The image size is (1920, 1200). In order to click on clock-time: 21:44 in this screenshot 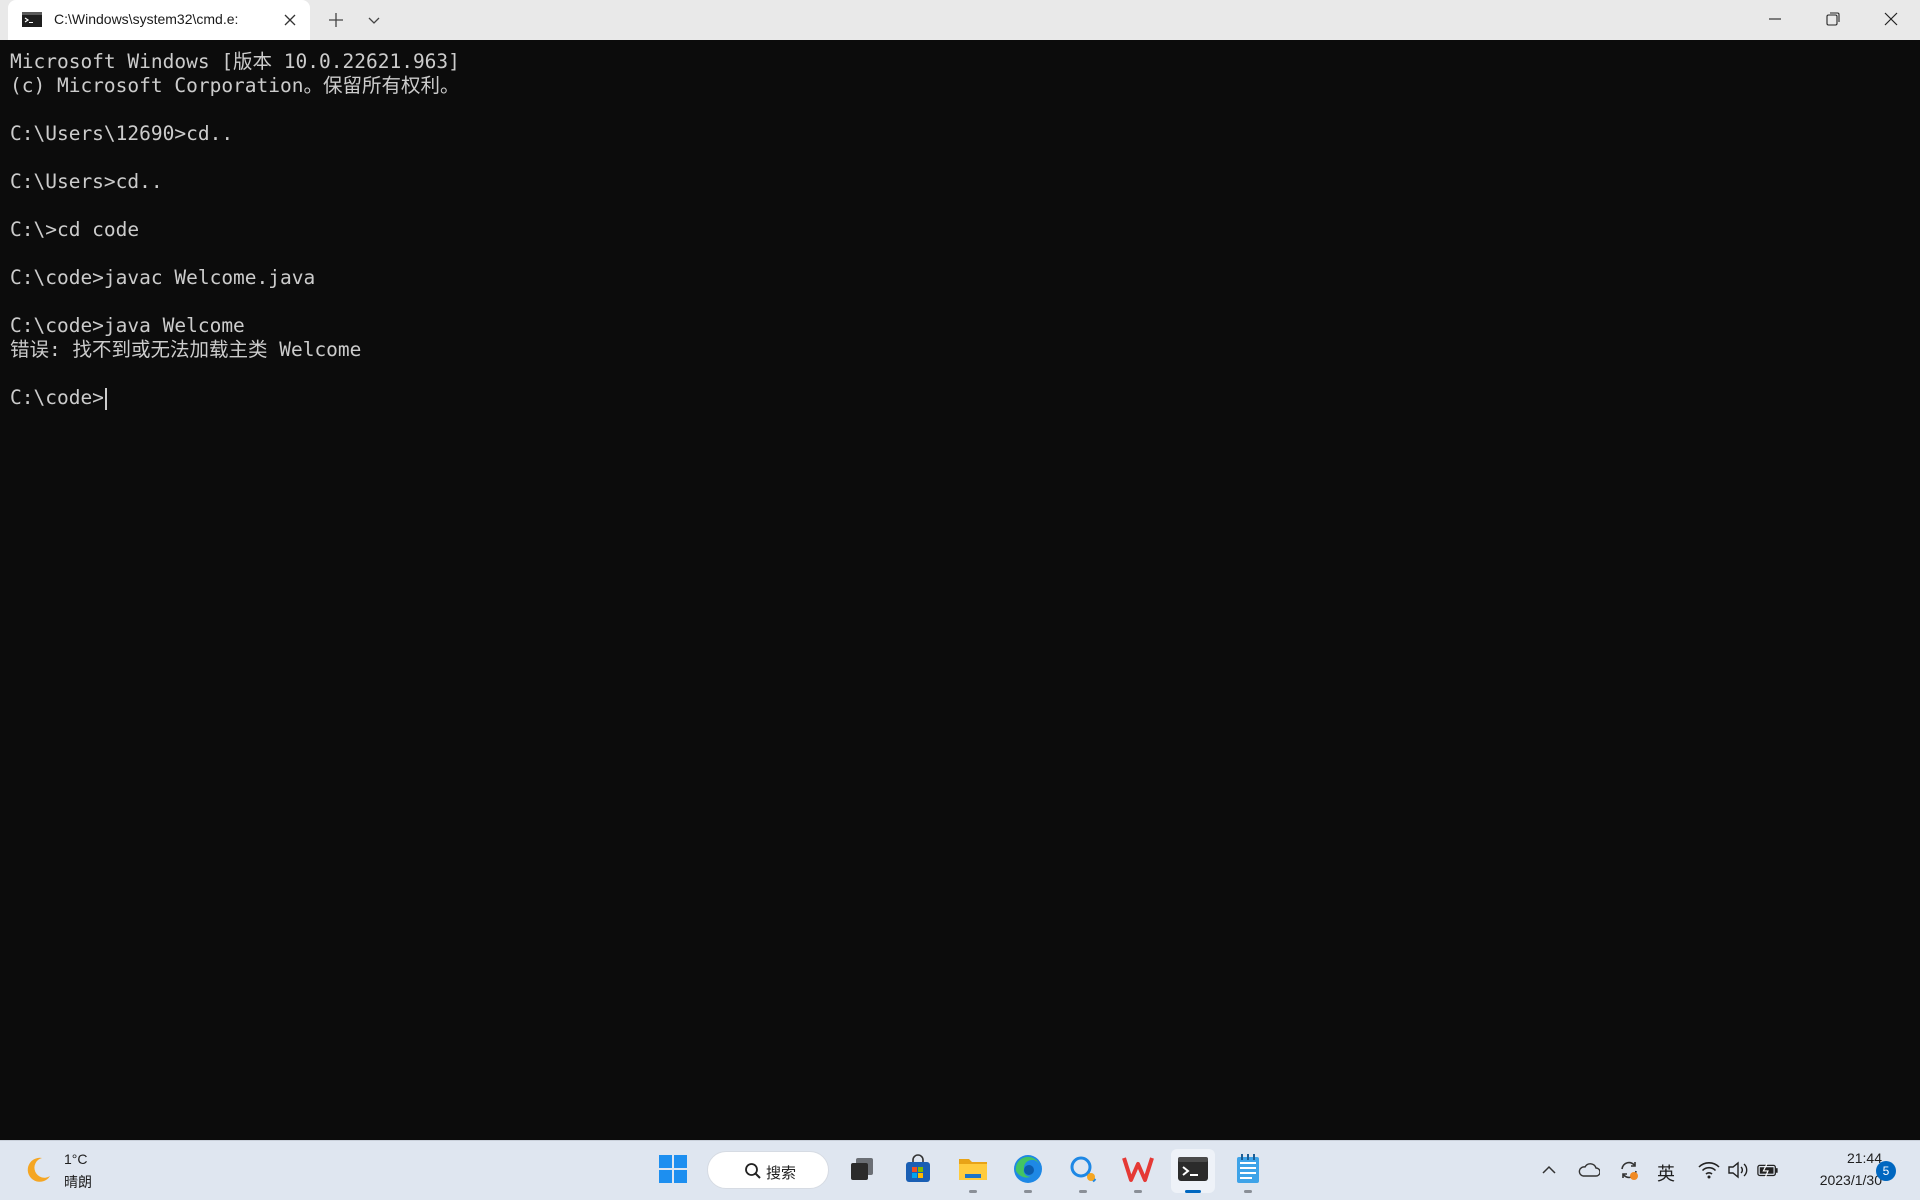, I will do `click(1864, 1158)`.